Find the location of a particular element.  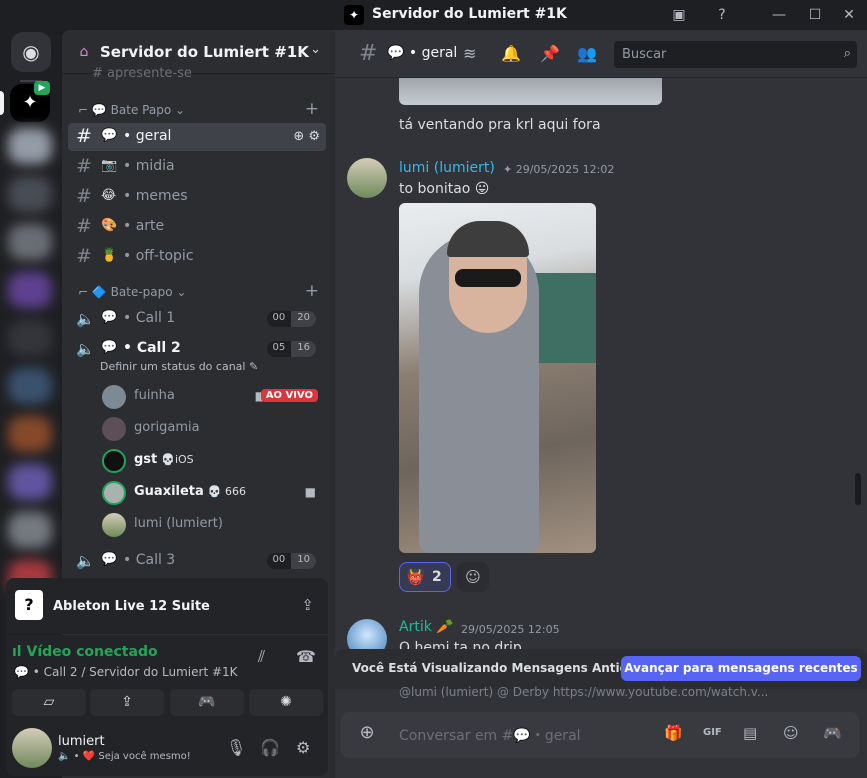

sticker-icon: ▤ is located at coordinates (750, 733).